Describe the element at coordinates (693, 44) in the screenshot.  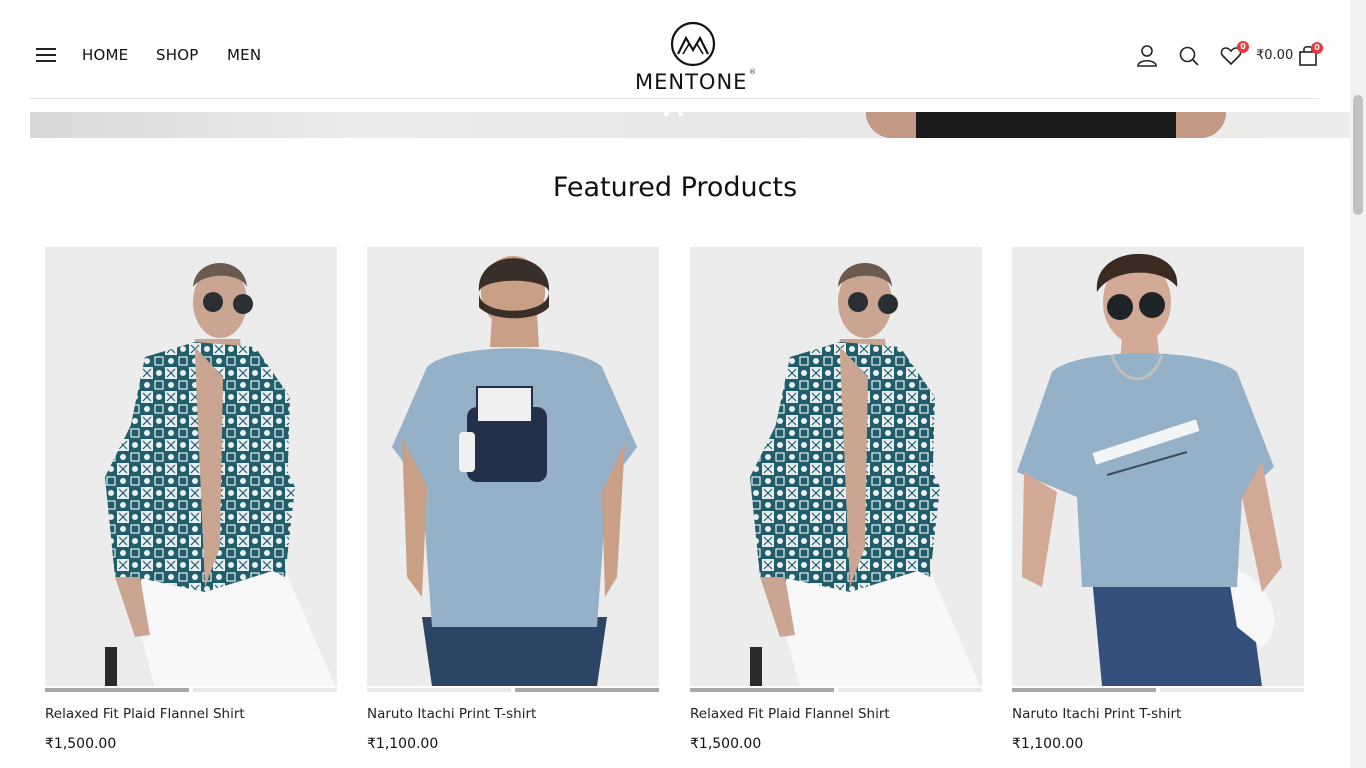
I see `logo-mark-icon` at that location.